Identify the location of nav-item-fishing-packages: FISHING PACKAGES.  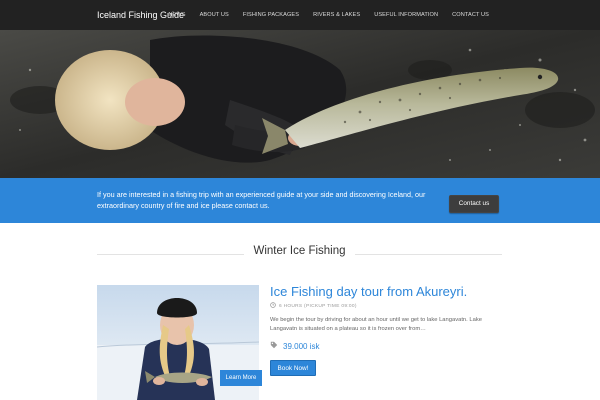
(271, 15).